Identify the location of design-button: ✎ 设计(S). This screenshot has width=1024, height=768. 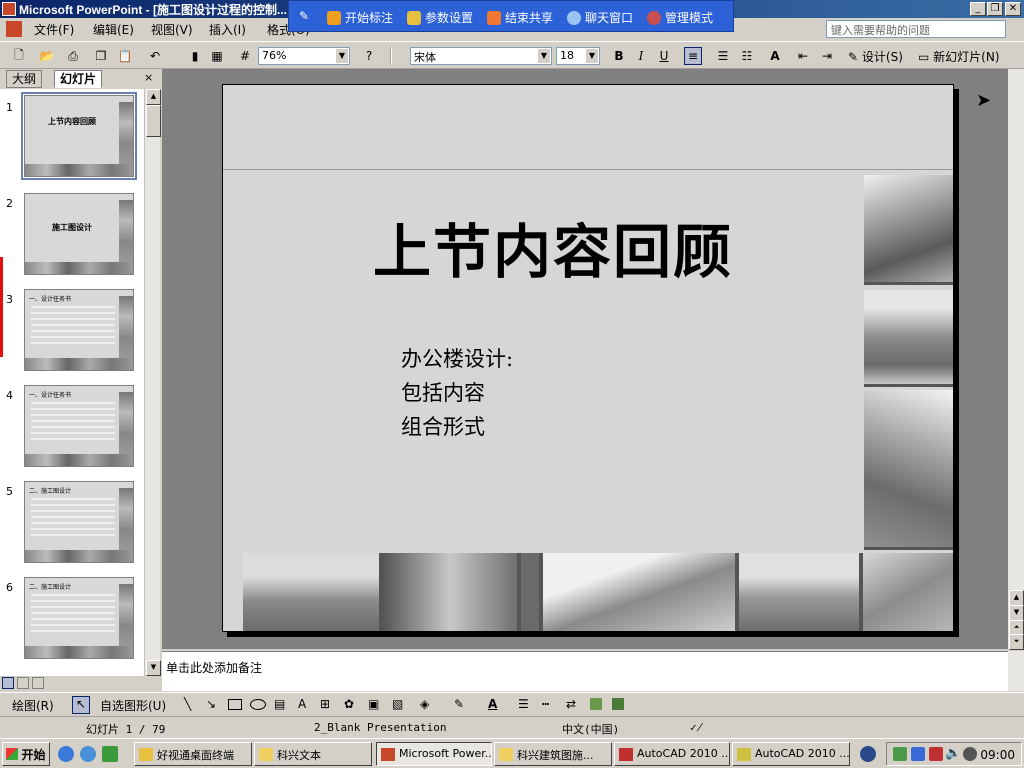
(875, 56).